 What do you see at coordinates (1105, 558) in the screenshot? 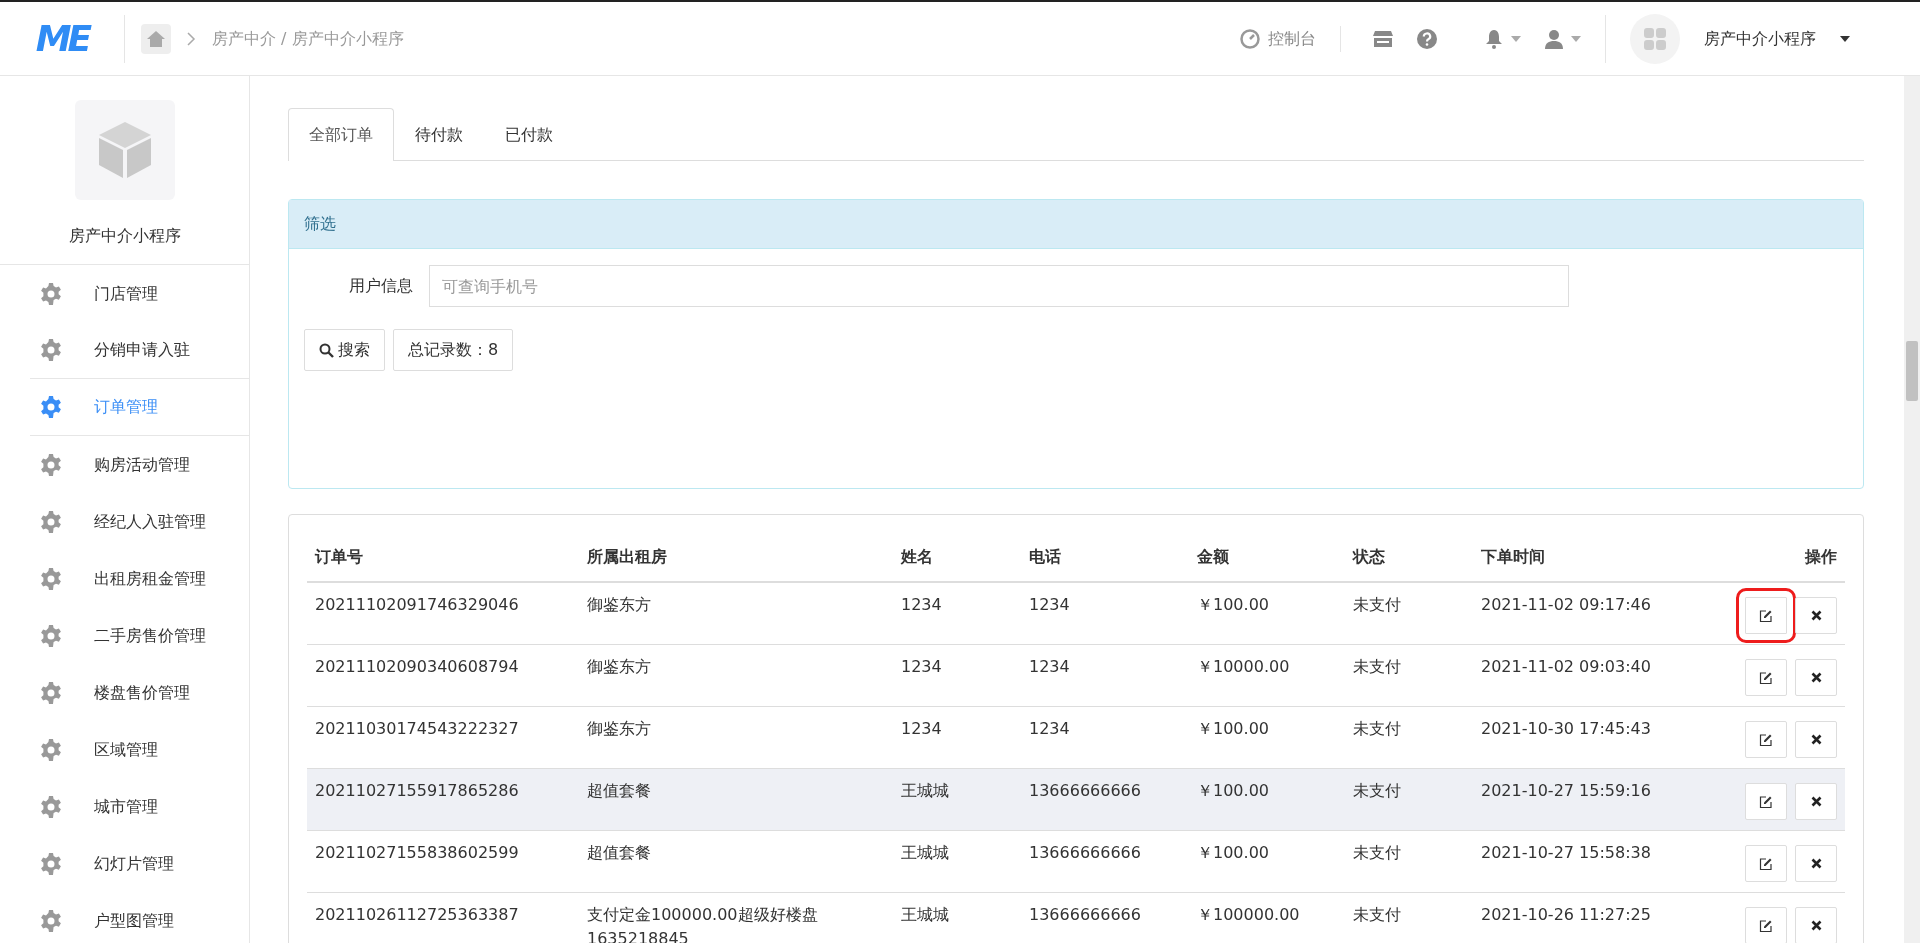
I see `column-header: 电话` at bounding box center [1105, 558].